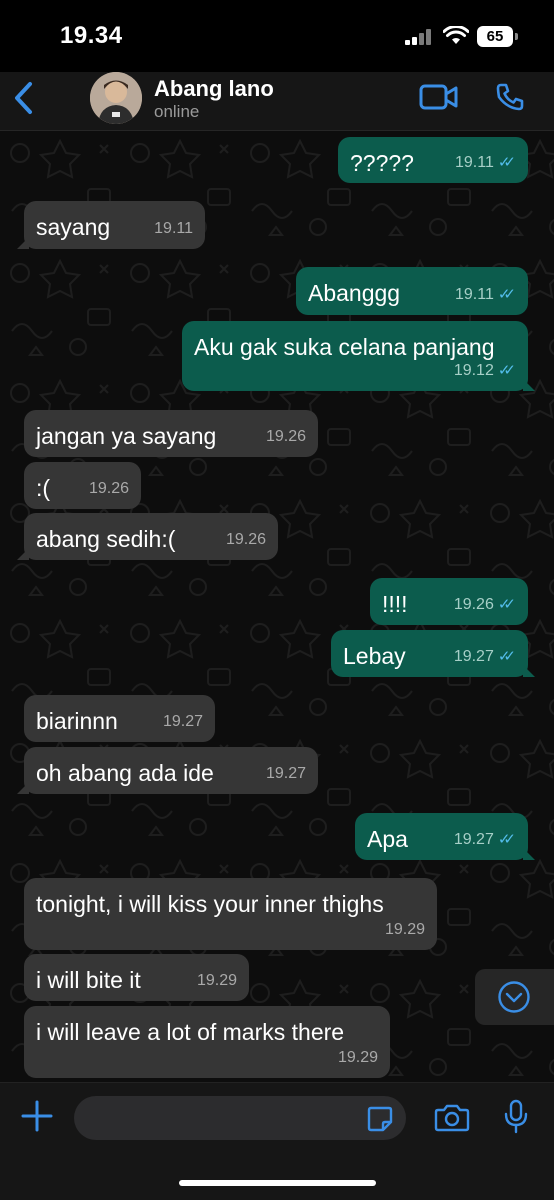 Image resolution: width=554 pixels, height=1200 pixels. Describe the element at coordinates (387, 839) in the screenshot. I see `message-text: Apa` at that location.